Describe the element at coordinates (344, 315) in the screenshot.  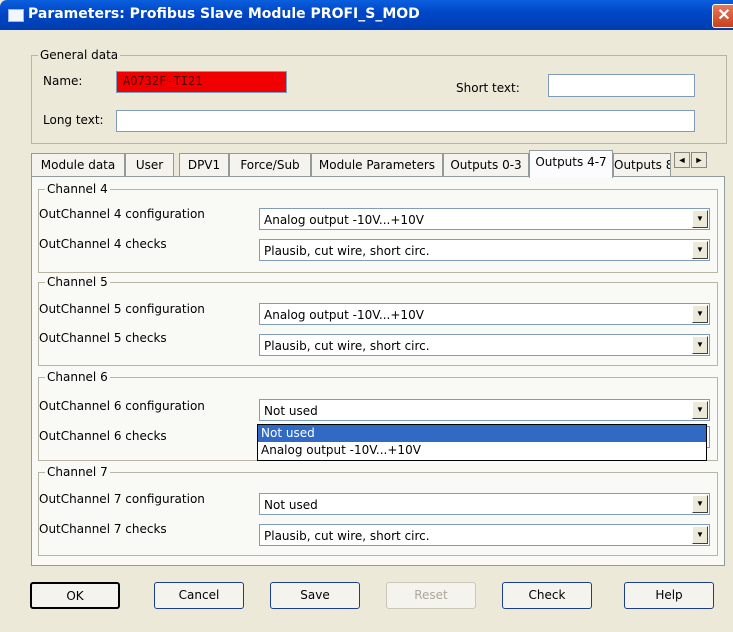
I see `channel-5-config-value: Analog output -10V...+10V` at that location.